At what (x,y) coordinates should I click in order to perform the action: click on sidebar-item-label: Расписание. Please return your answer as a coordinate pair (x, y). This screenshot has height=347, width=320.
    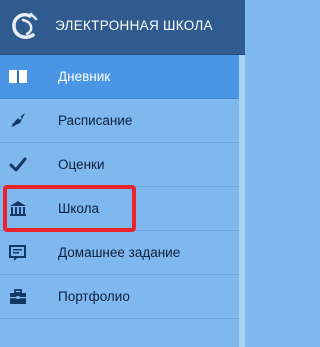
    Looking at the image, I should click on (95, 120).